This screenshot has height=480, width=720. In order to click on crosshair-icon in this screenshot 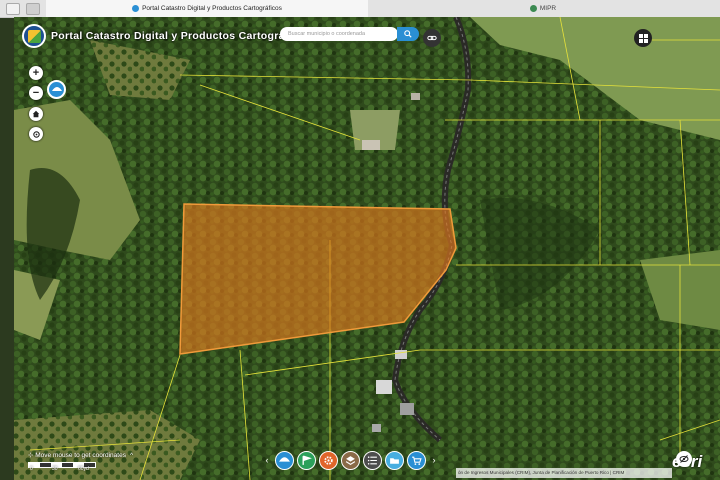, I will do `click(36, 134)`.